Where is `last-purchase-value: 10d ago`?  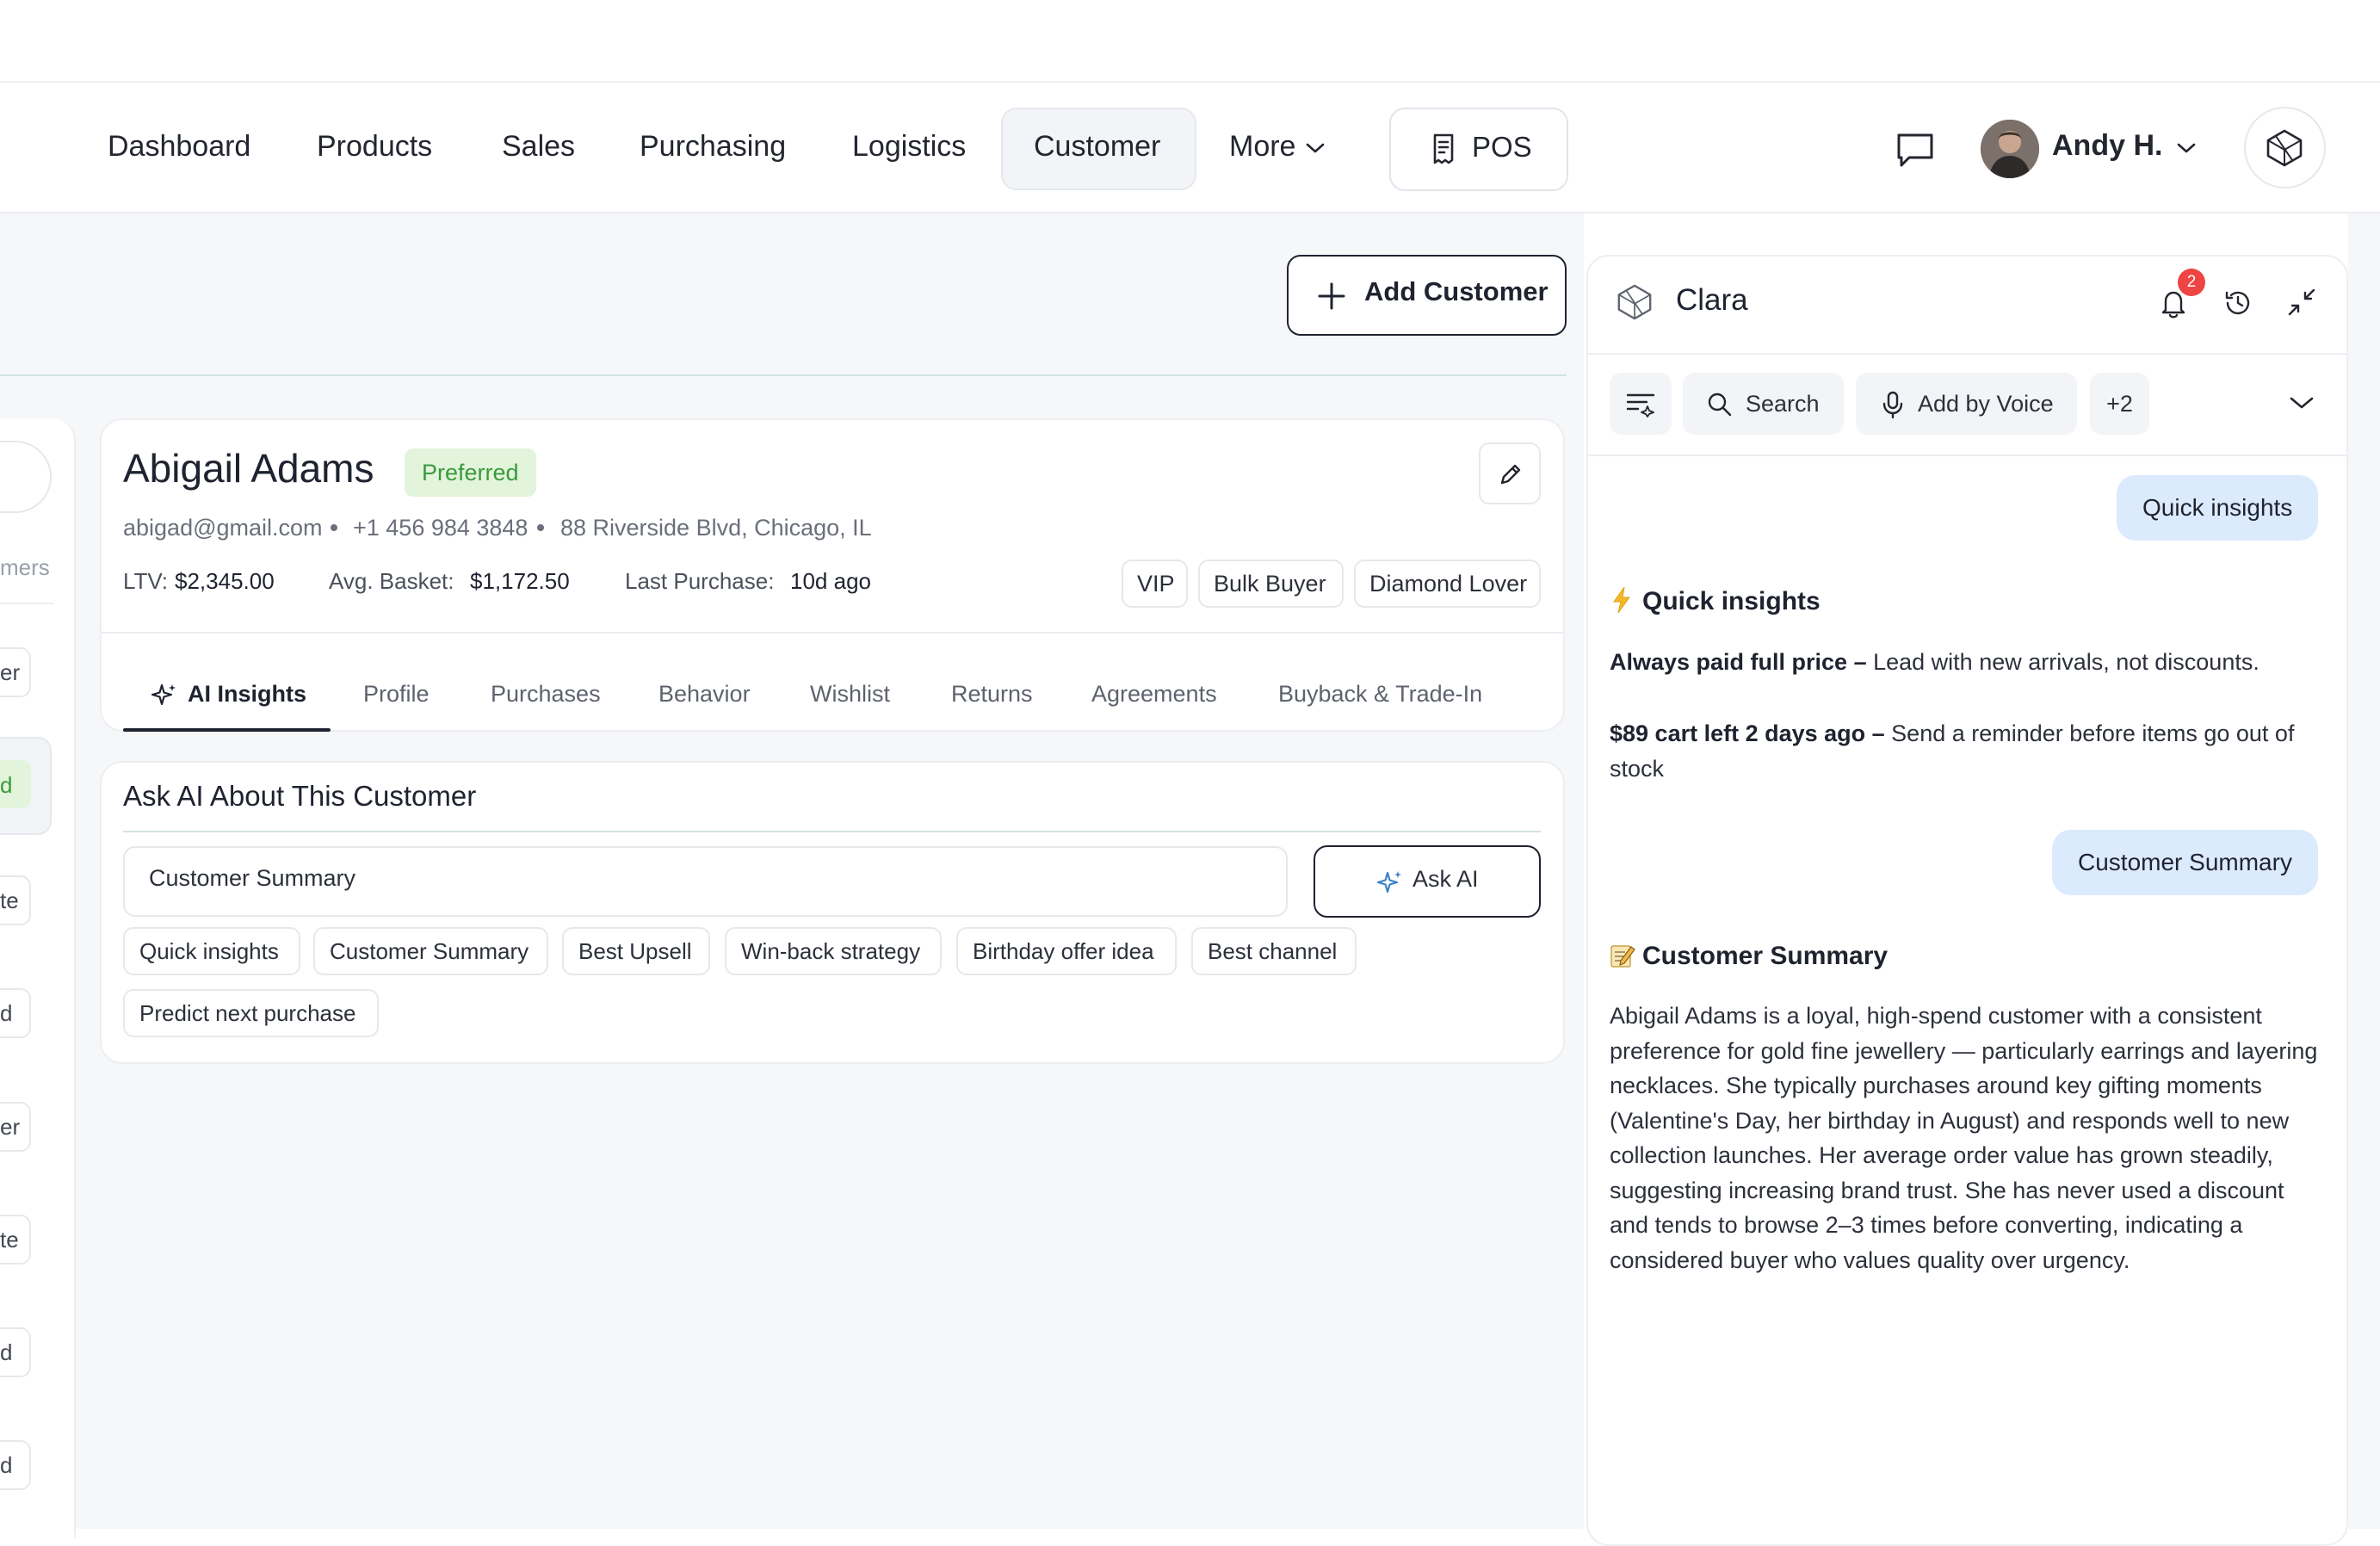
last-purchase-value: 10d ago is located at coordinates (831, 581).